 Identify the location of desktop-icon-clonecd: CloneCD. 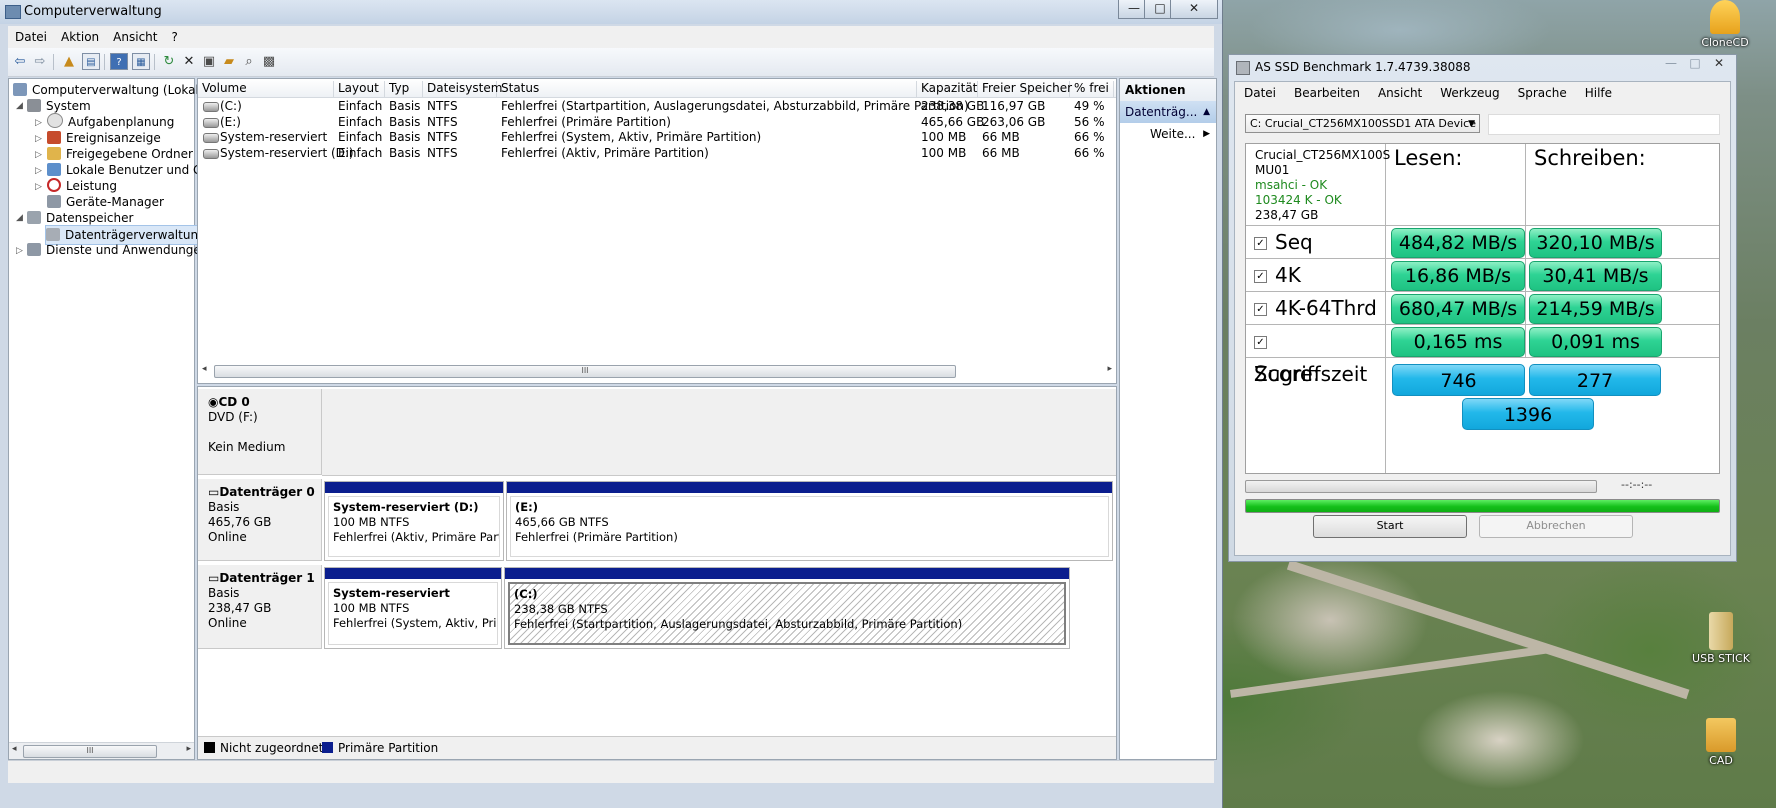
(1725, 24).